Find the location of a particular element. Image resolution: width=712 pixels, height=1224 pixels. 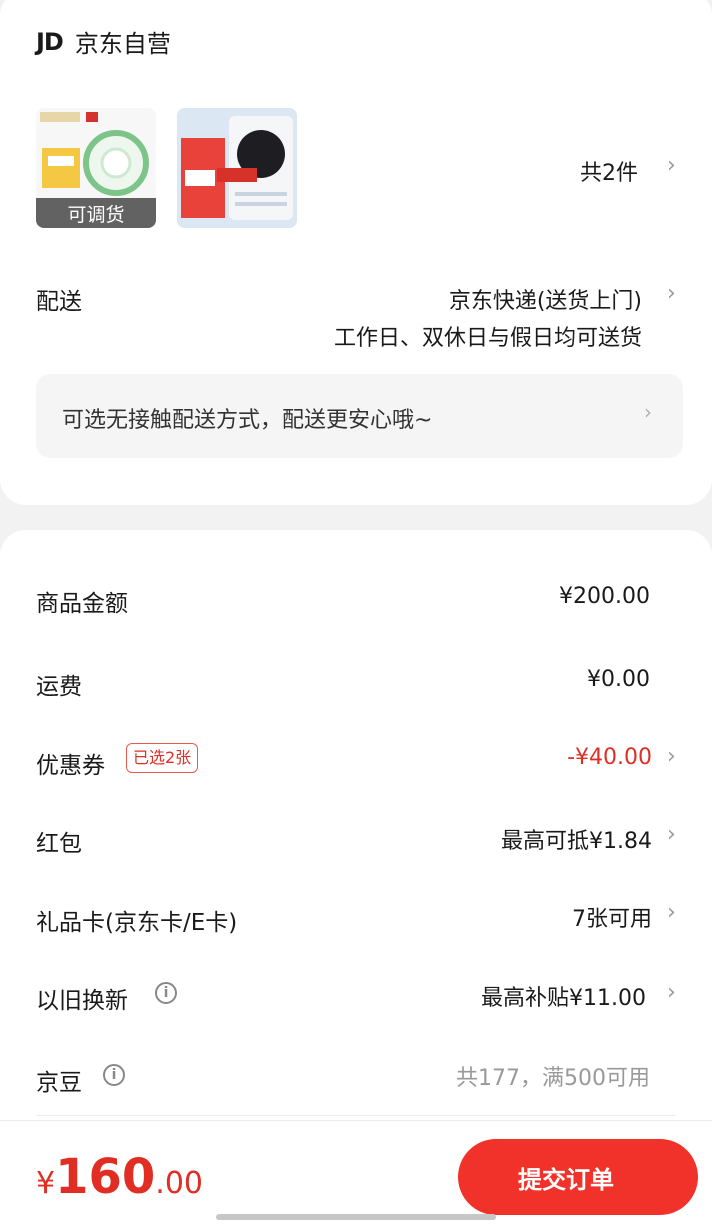

goods-amount-label: 商品金额 is located at coordinates (82, 604).